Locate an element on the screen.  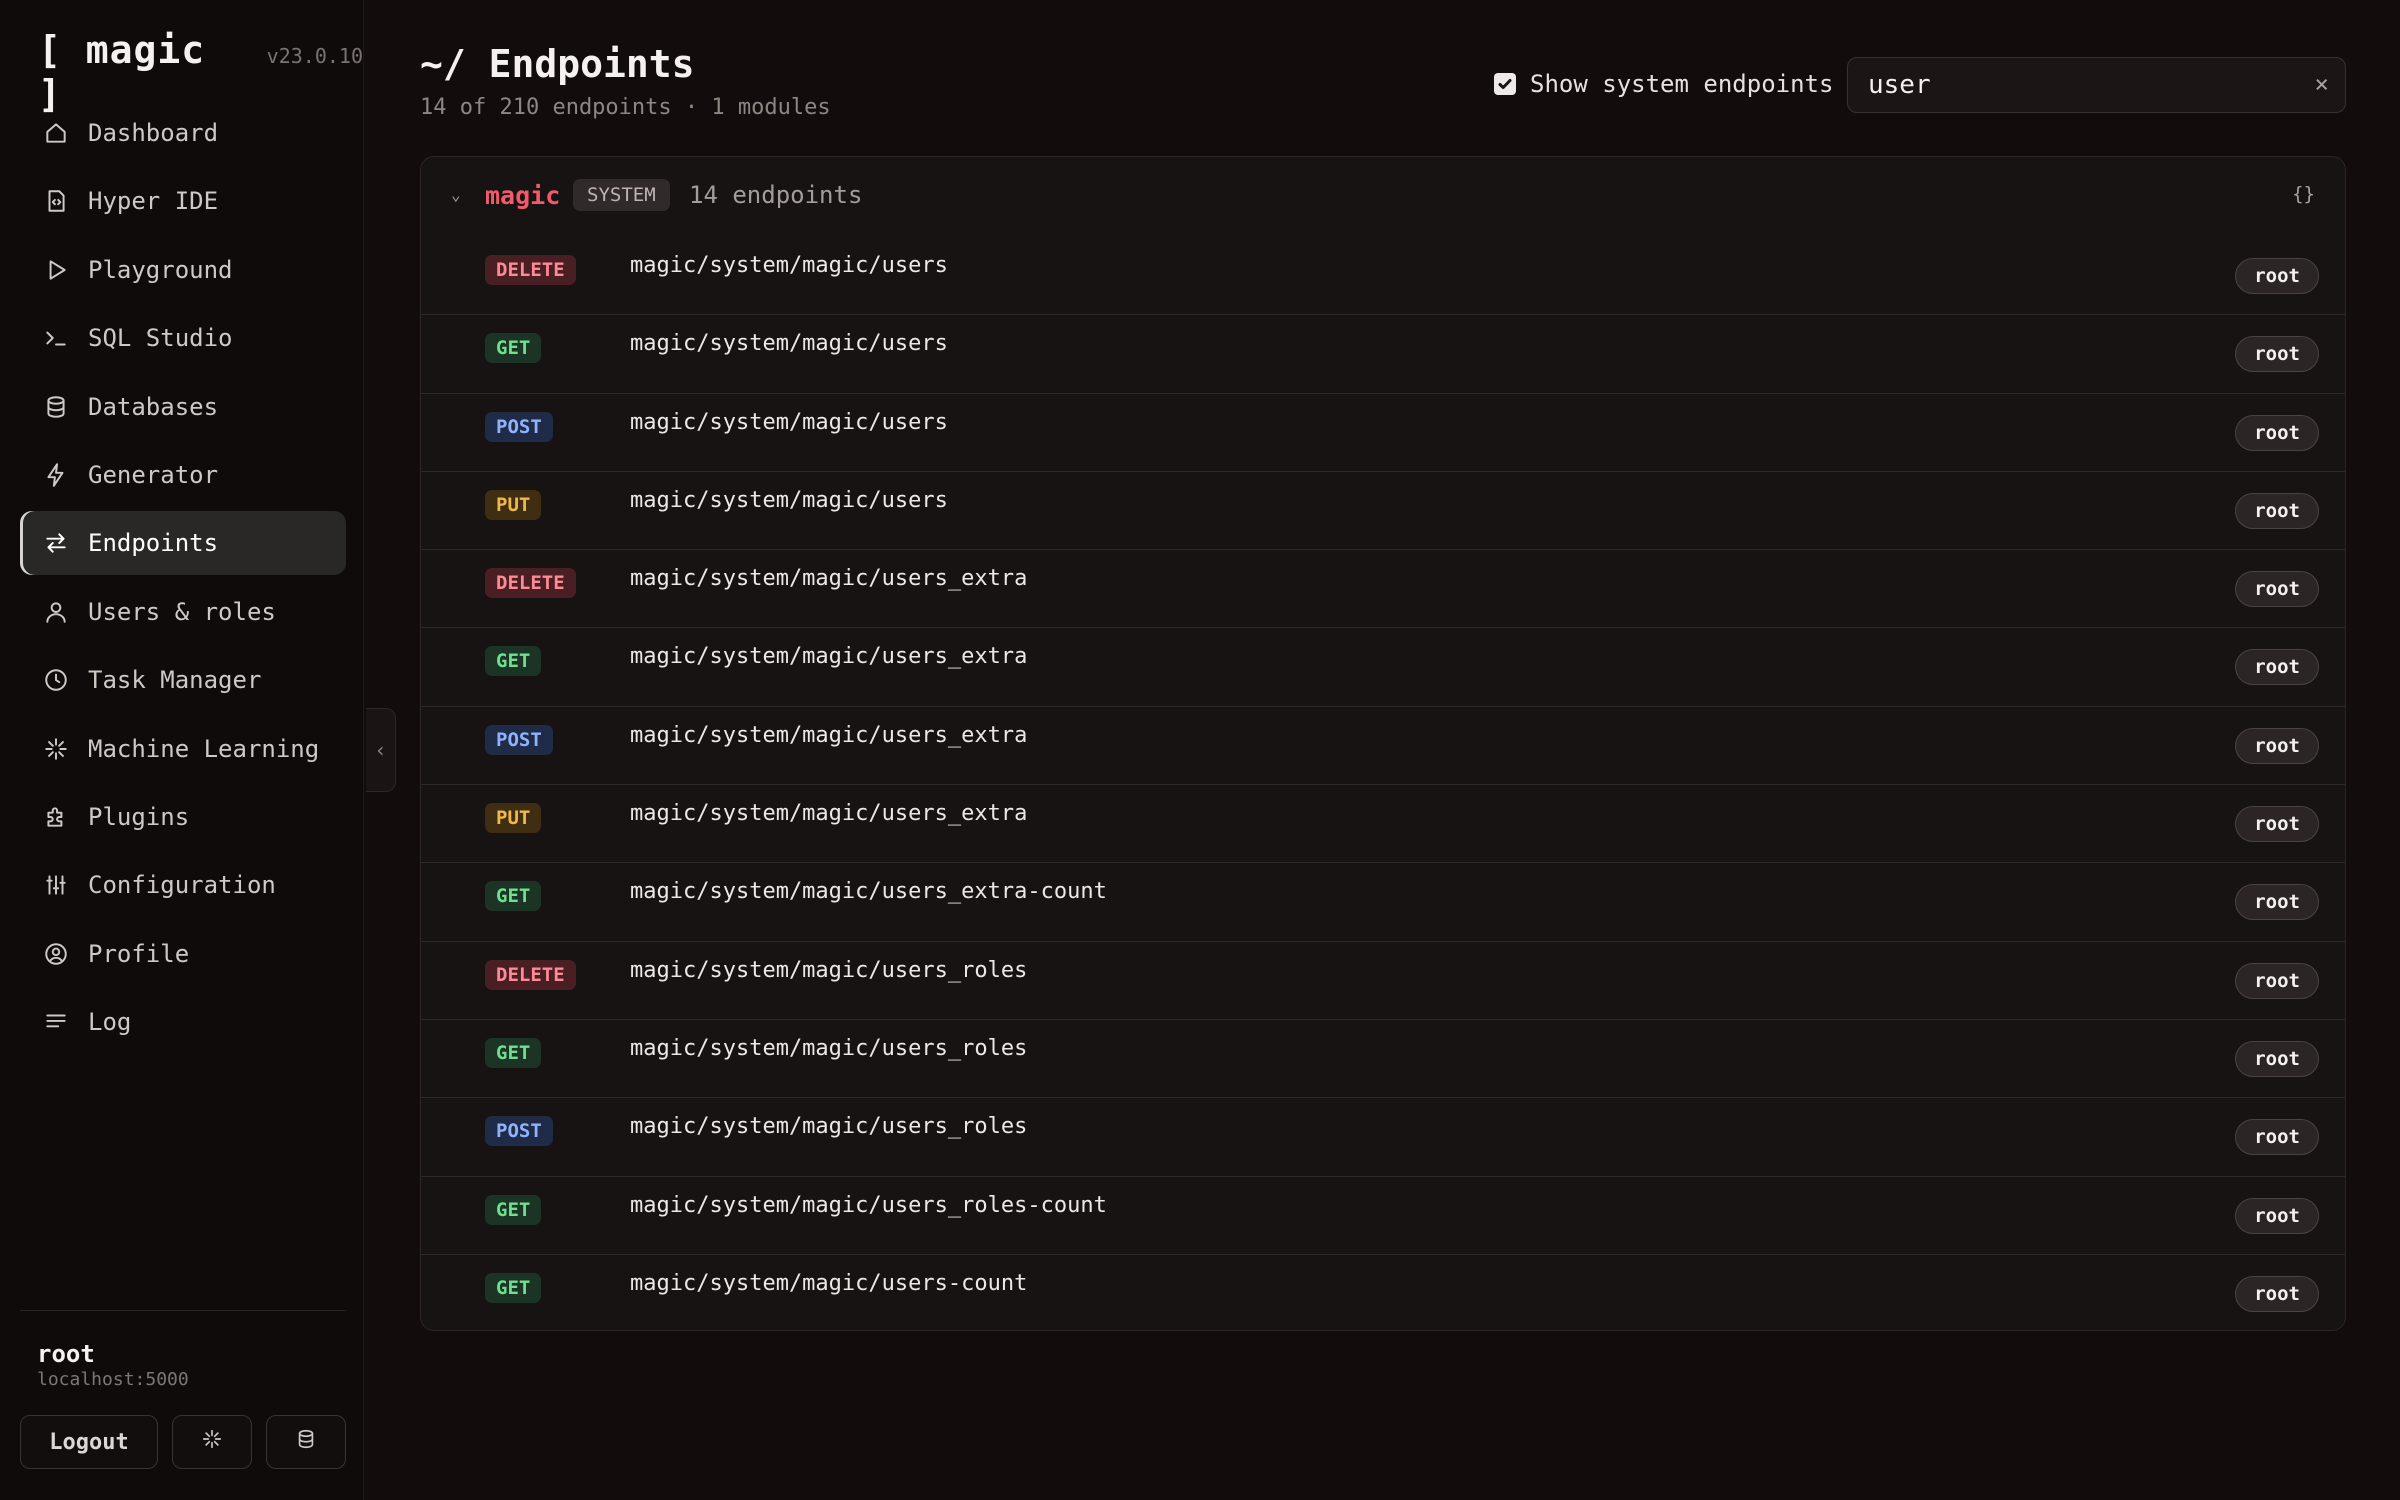
code-file-icon is located at coordinates (56, 201).